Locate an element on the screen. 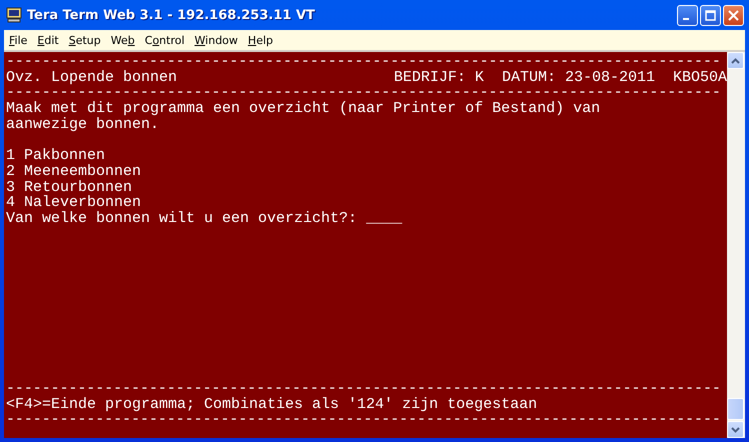 The image size is (749, 442). prompt-text: Van welke bonnen wilt u een overzicht?: is located at coordinates (182, 218).